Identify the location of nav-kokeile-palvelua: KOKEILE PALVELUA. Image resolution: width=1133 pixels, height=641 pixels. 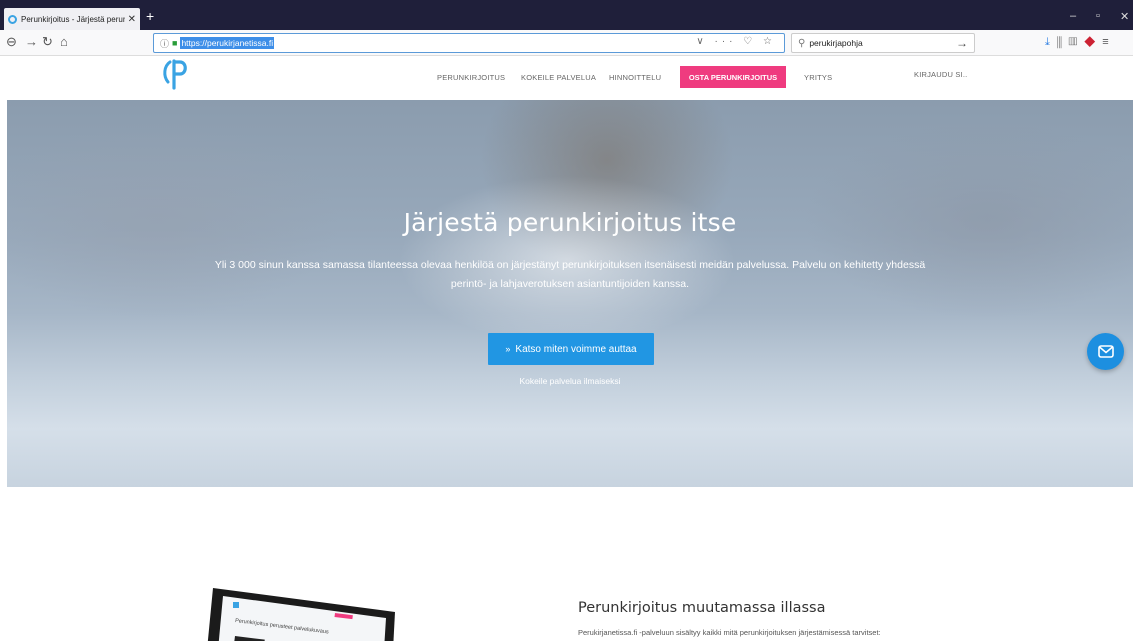
(558, 77).